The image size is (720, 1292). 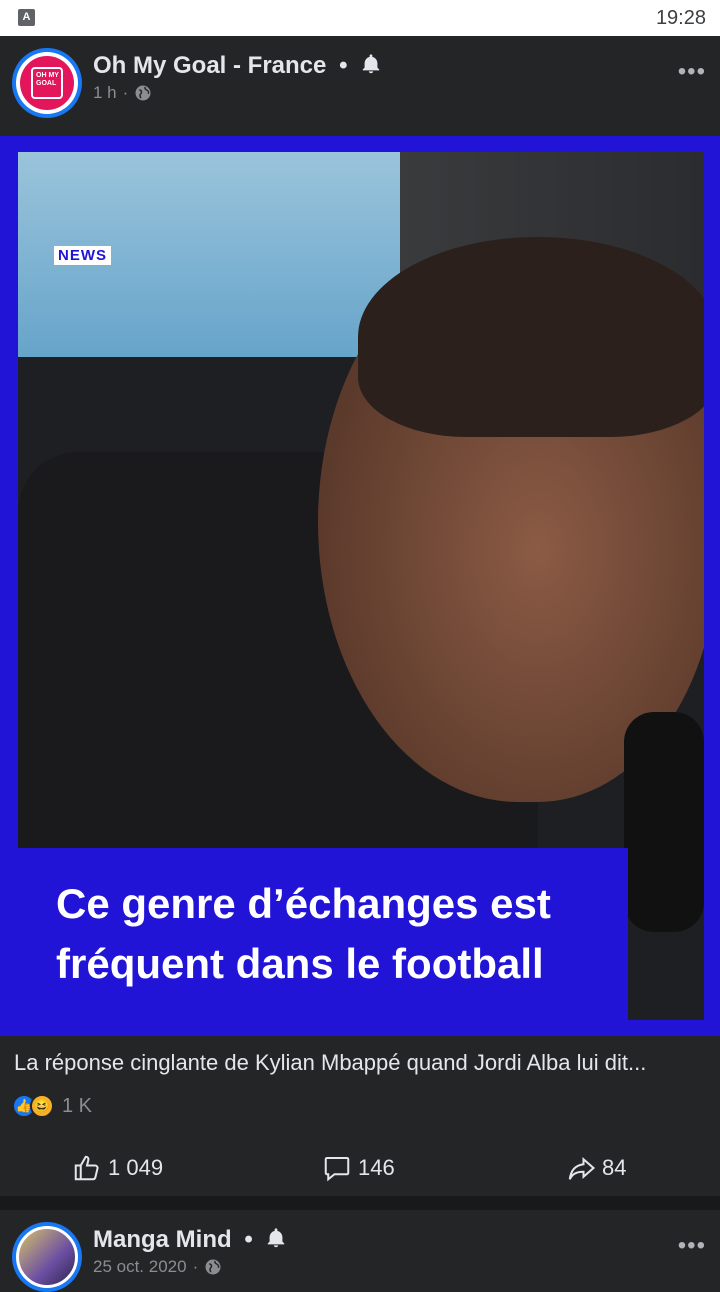 What do you see at coordinates (582, 1168) in the screenshot?
I see `share-icon` at bounding box center [582, 1168].